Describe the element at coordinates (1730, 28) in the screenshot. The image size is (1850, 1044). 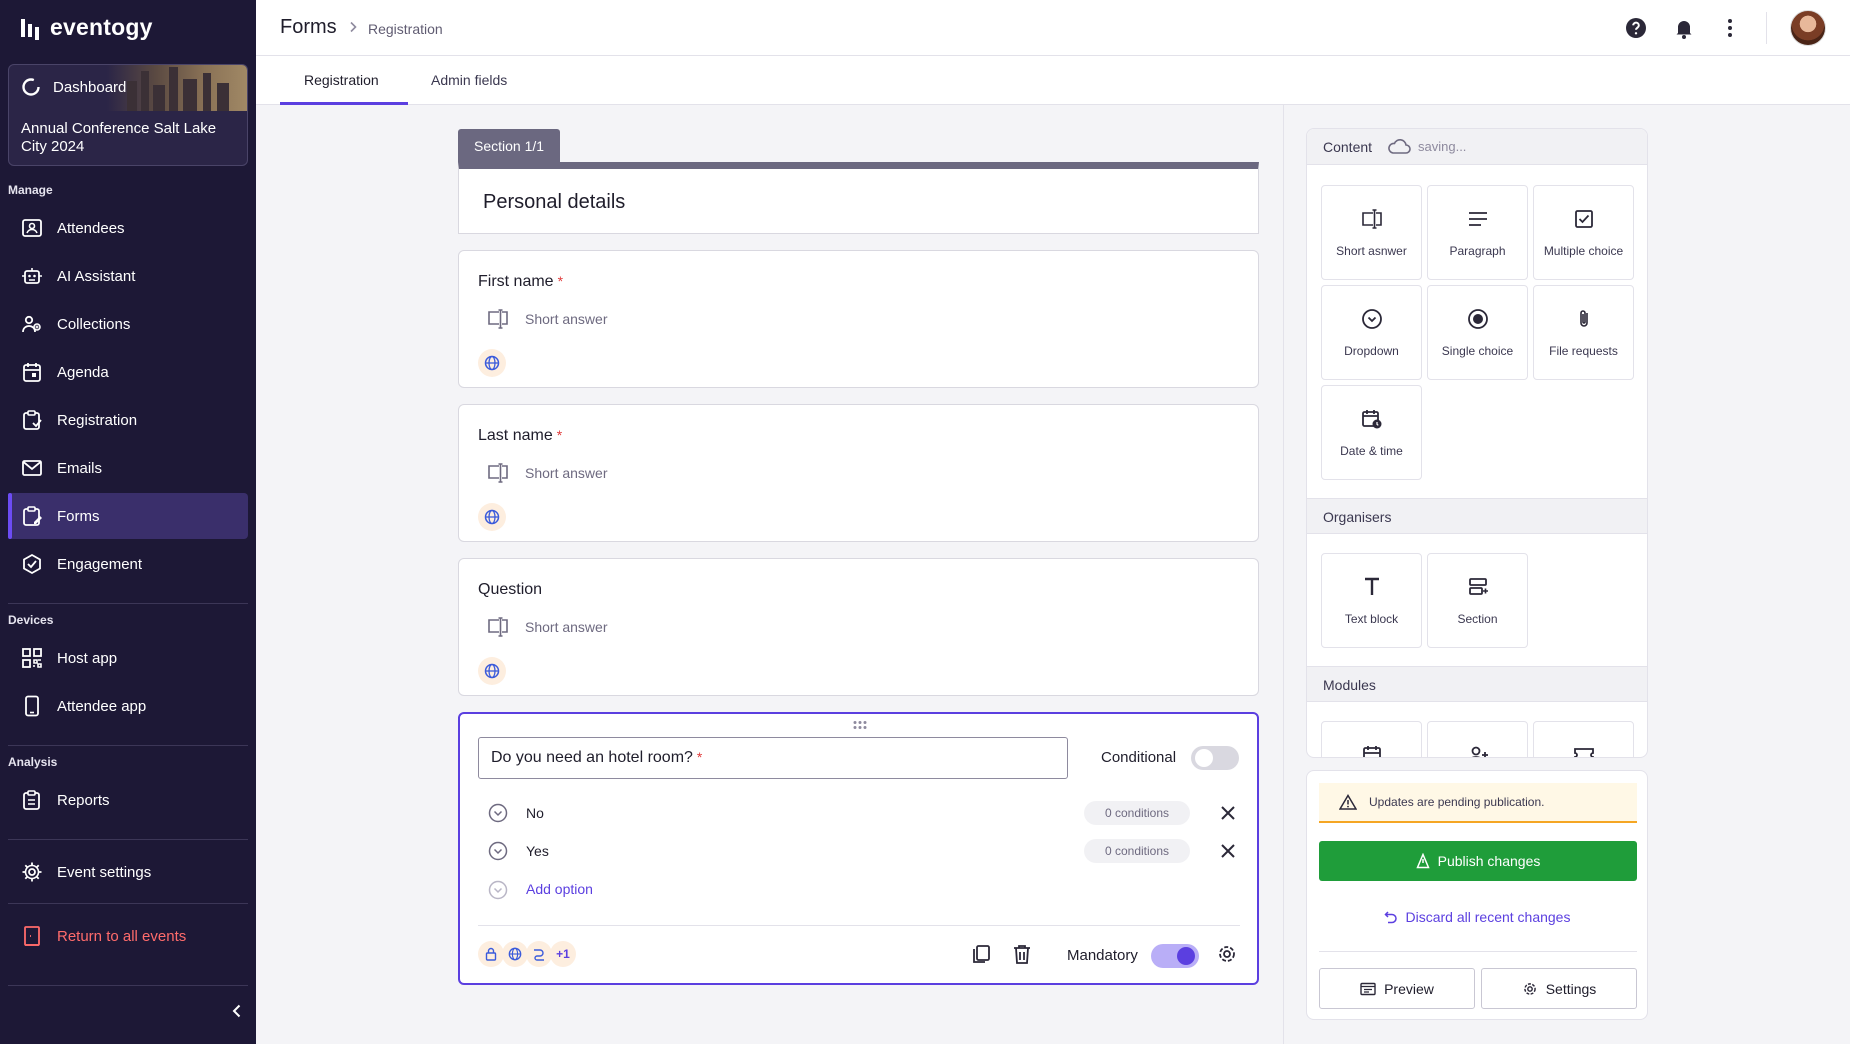
I see `more-vertical-icon` at that location.